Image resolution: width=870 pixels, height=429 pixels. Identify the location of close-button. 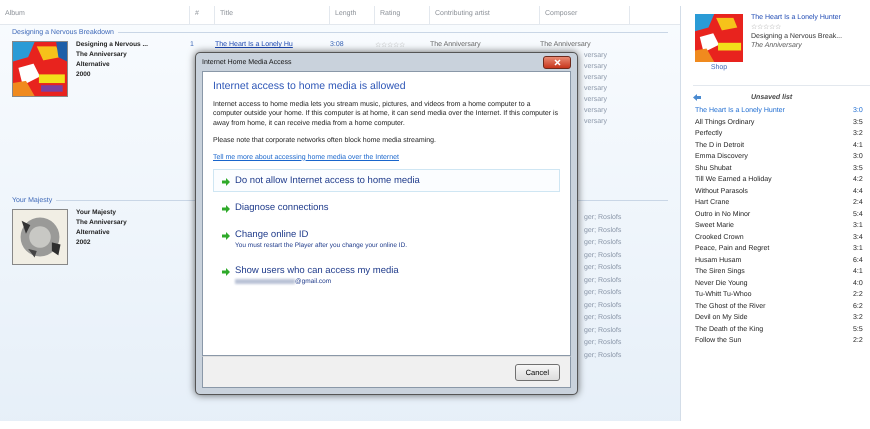
(557, 62).